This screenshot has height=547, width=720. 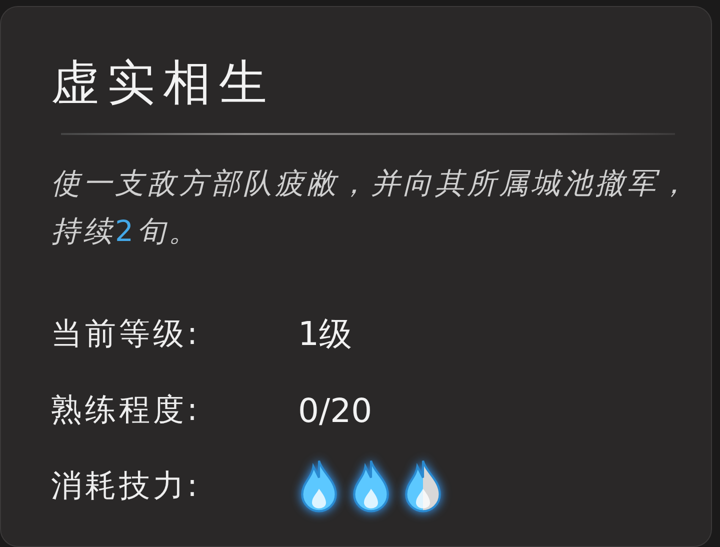 What do you see at coordinates (325, 333) in the screenshot?
I see `stat-value: 1级` at bounding box center [325, 333].